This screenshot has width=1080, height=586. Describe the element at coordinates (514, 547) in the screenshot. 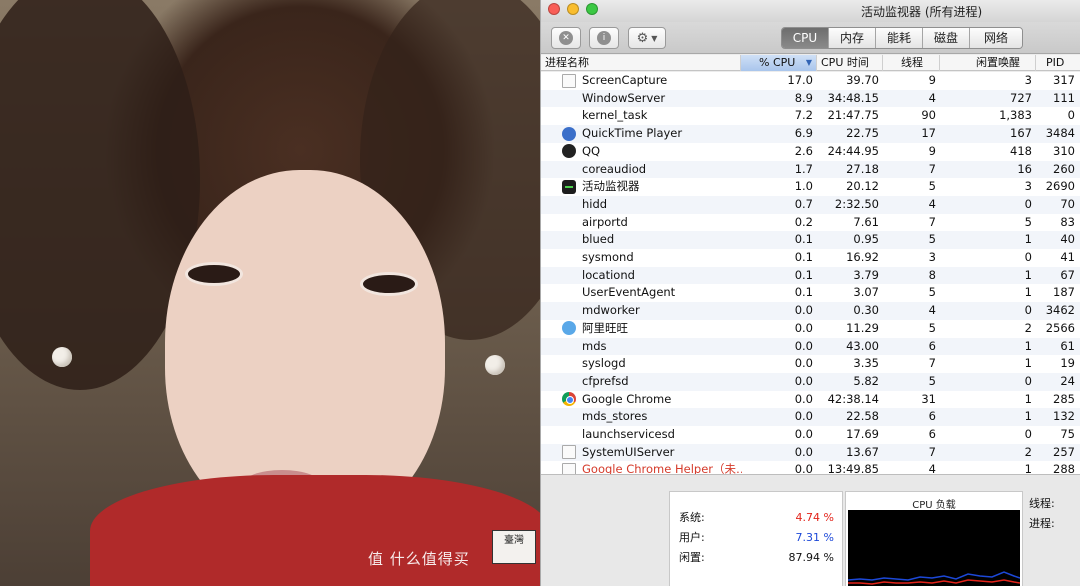

I see `seal-stamp: 臺灣` at that location.